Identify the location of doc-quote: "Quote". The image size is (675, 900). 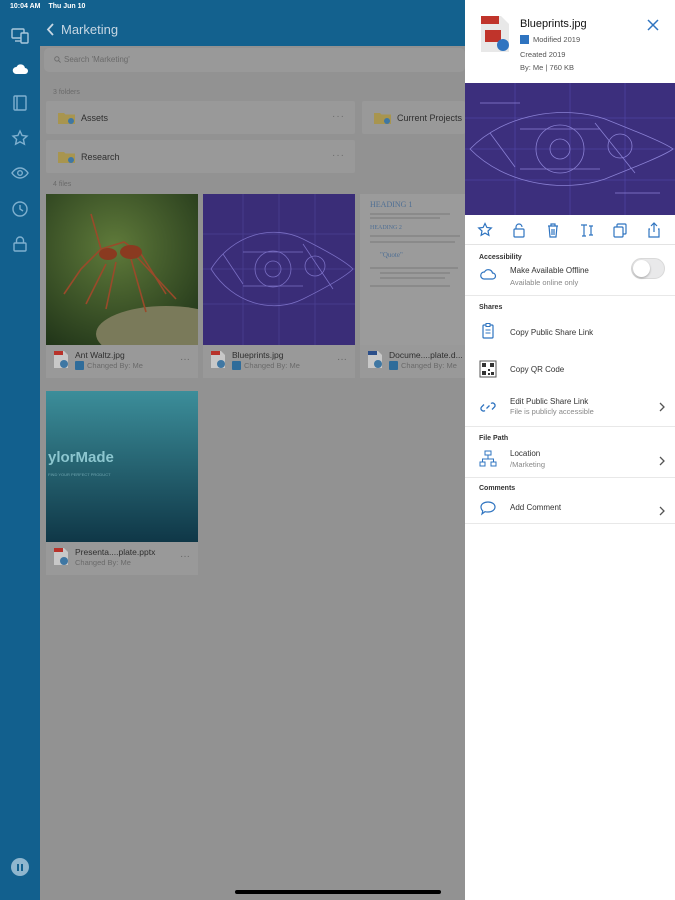
(391, 255).